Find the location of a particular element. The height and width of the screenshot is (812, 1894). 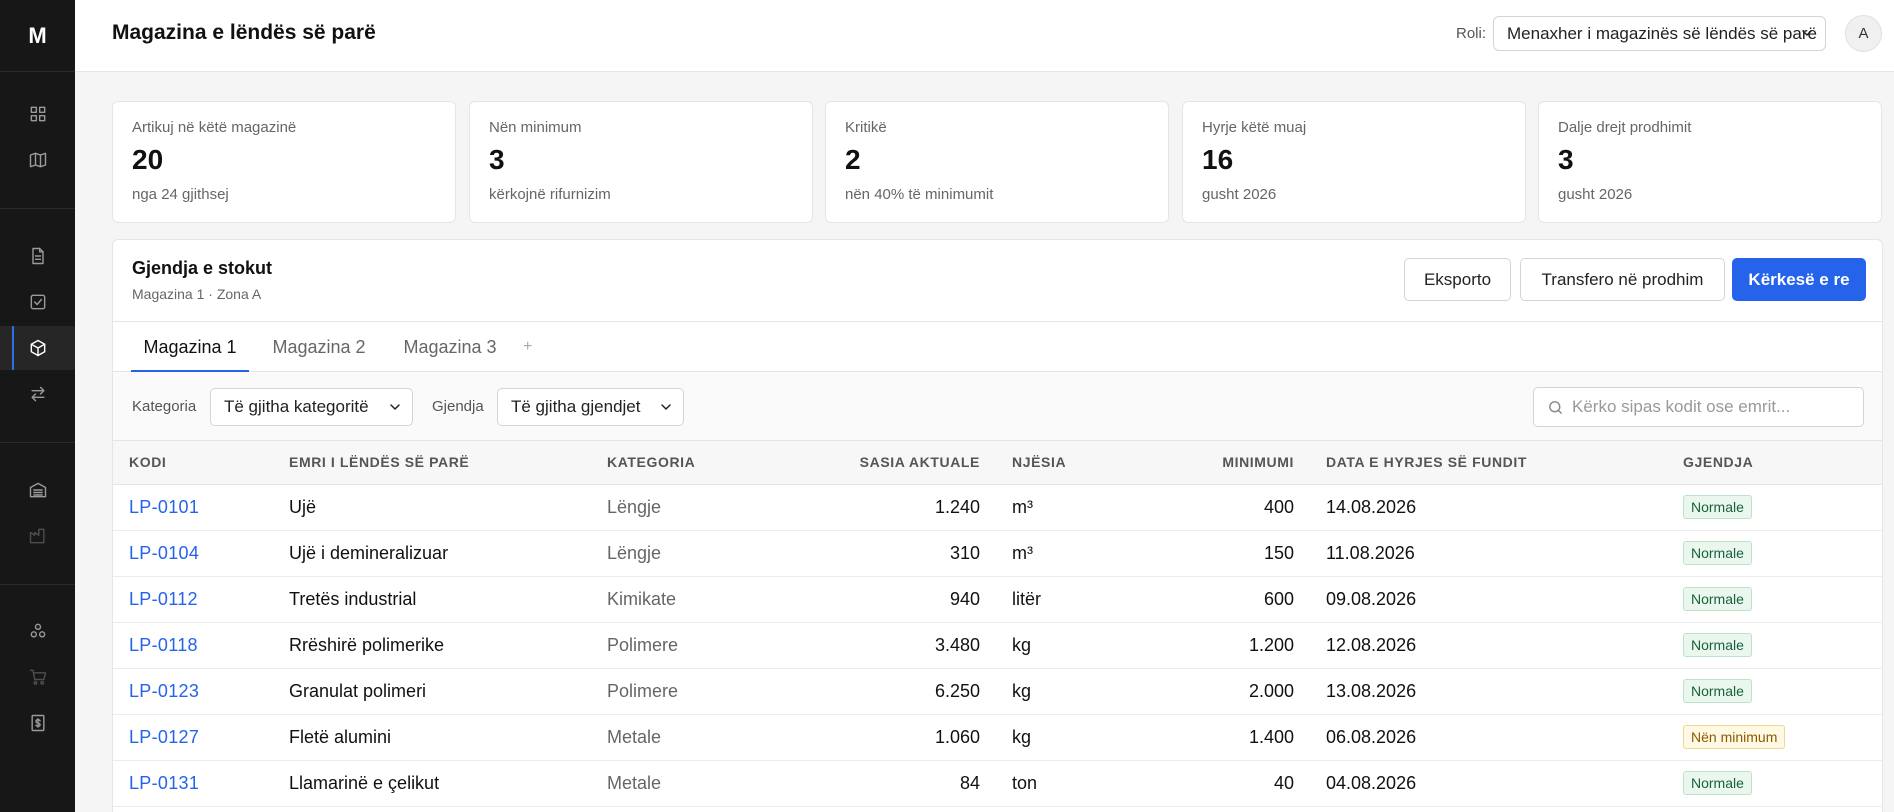

export-button: Eksporto is located at coordinates (1457, 279).